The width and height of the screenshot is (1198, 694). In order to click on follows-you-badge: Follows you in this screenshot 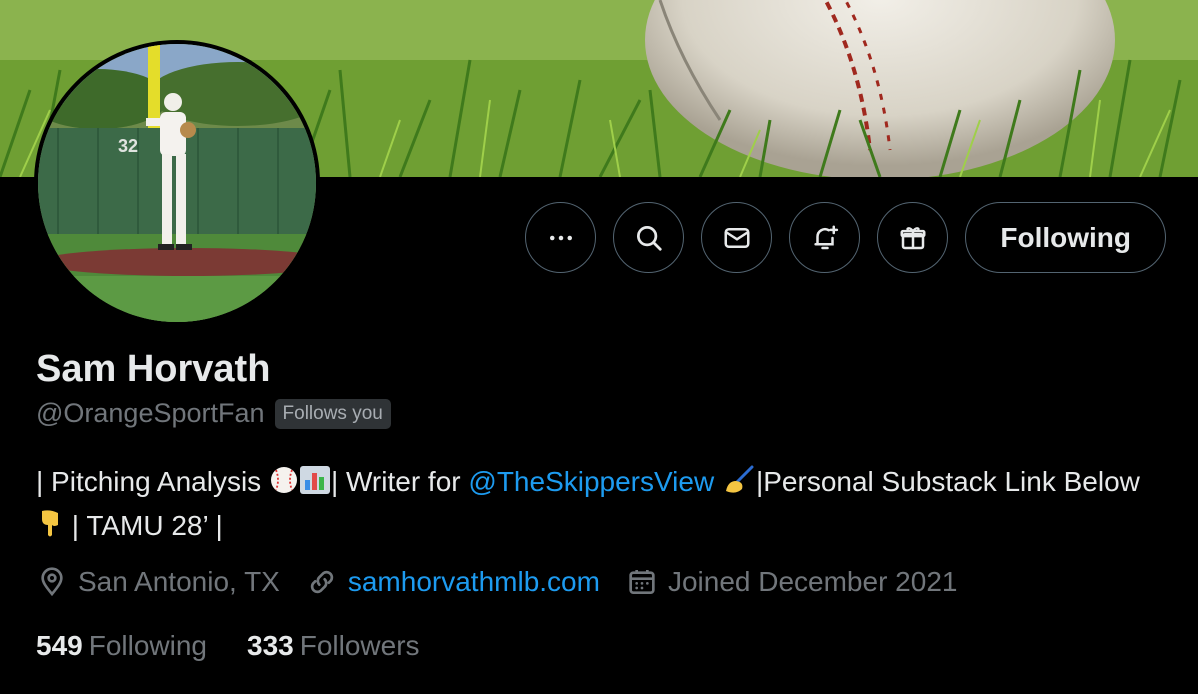, I will do `click(332, 413)`.